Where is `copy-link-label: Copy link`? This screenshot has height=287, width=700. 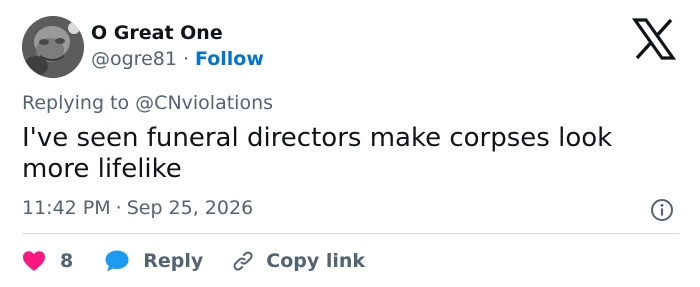 copy-link-label: Copy link is located at coordinates (316, 261).